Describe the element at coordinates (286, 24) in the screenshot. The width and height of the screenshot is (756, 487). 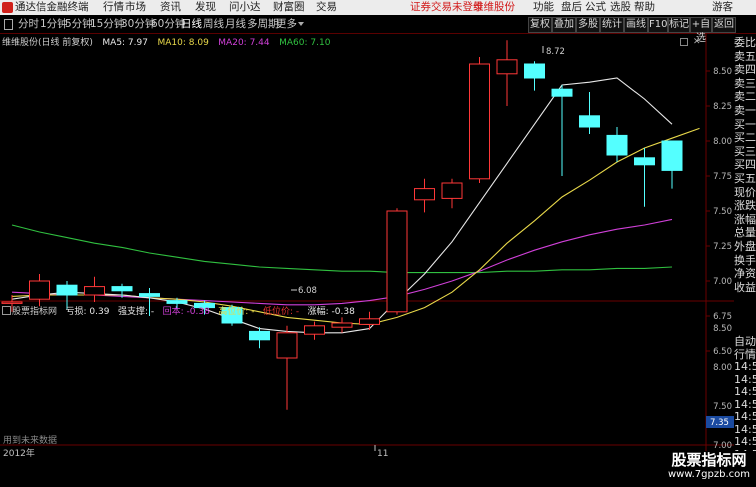
I see `period-more: 更多` at that location.